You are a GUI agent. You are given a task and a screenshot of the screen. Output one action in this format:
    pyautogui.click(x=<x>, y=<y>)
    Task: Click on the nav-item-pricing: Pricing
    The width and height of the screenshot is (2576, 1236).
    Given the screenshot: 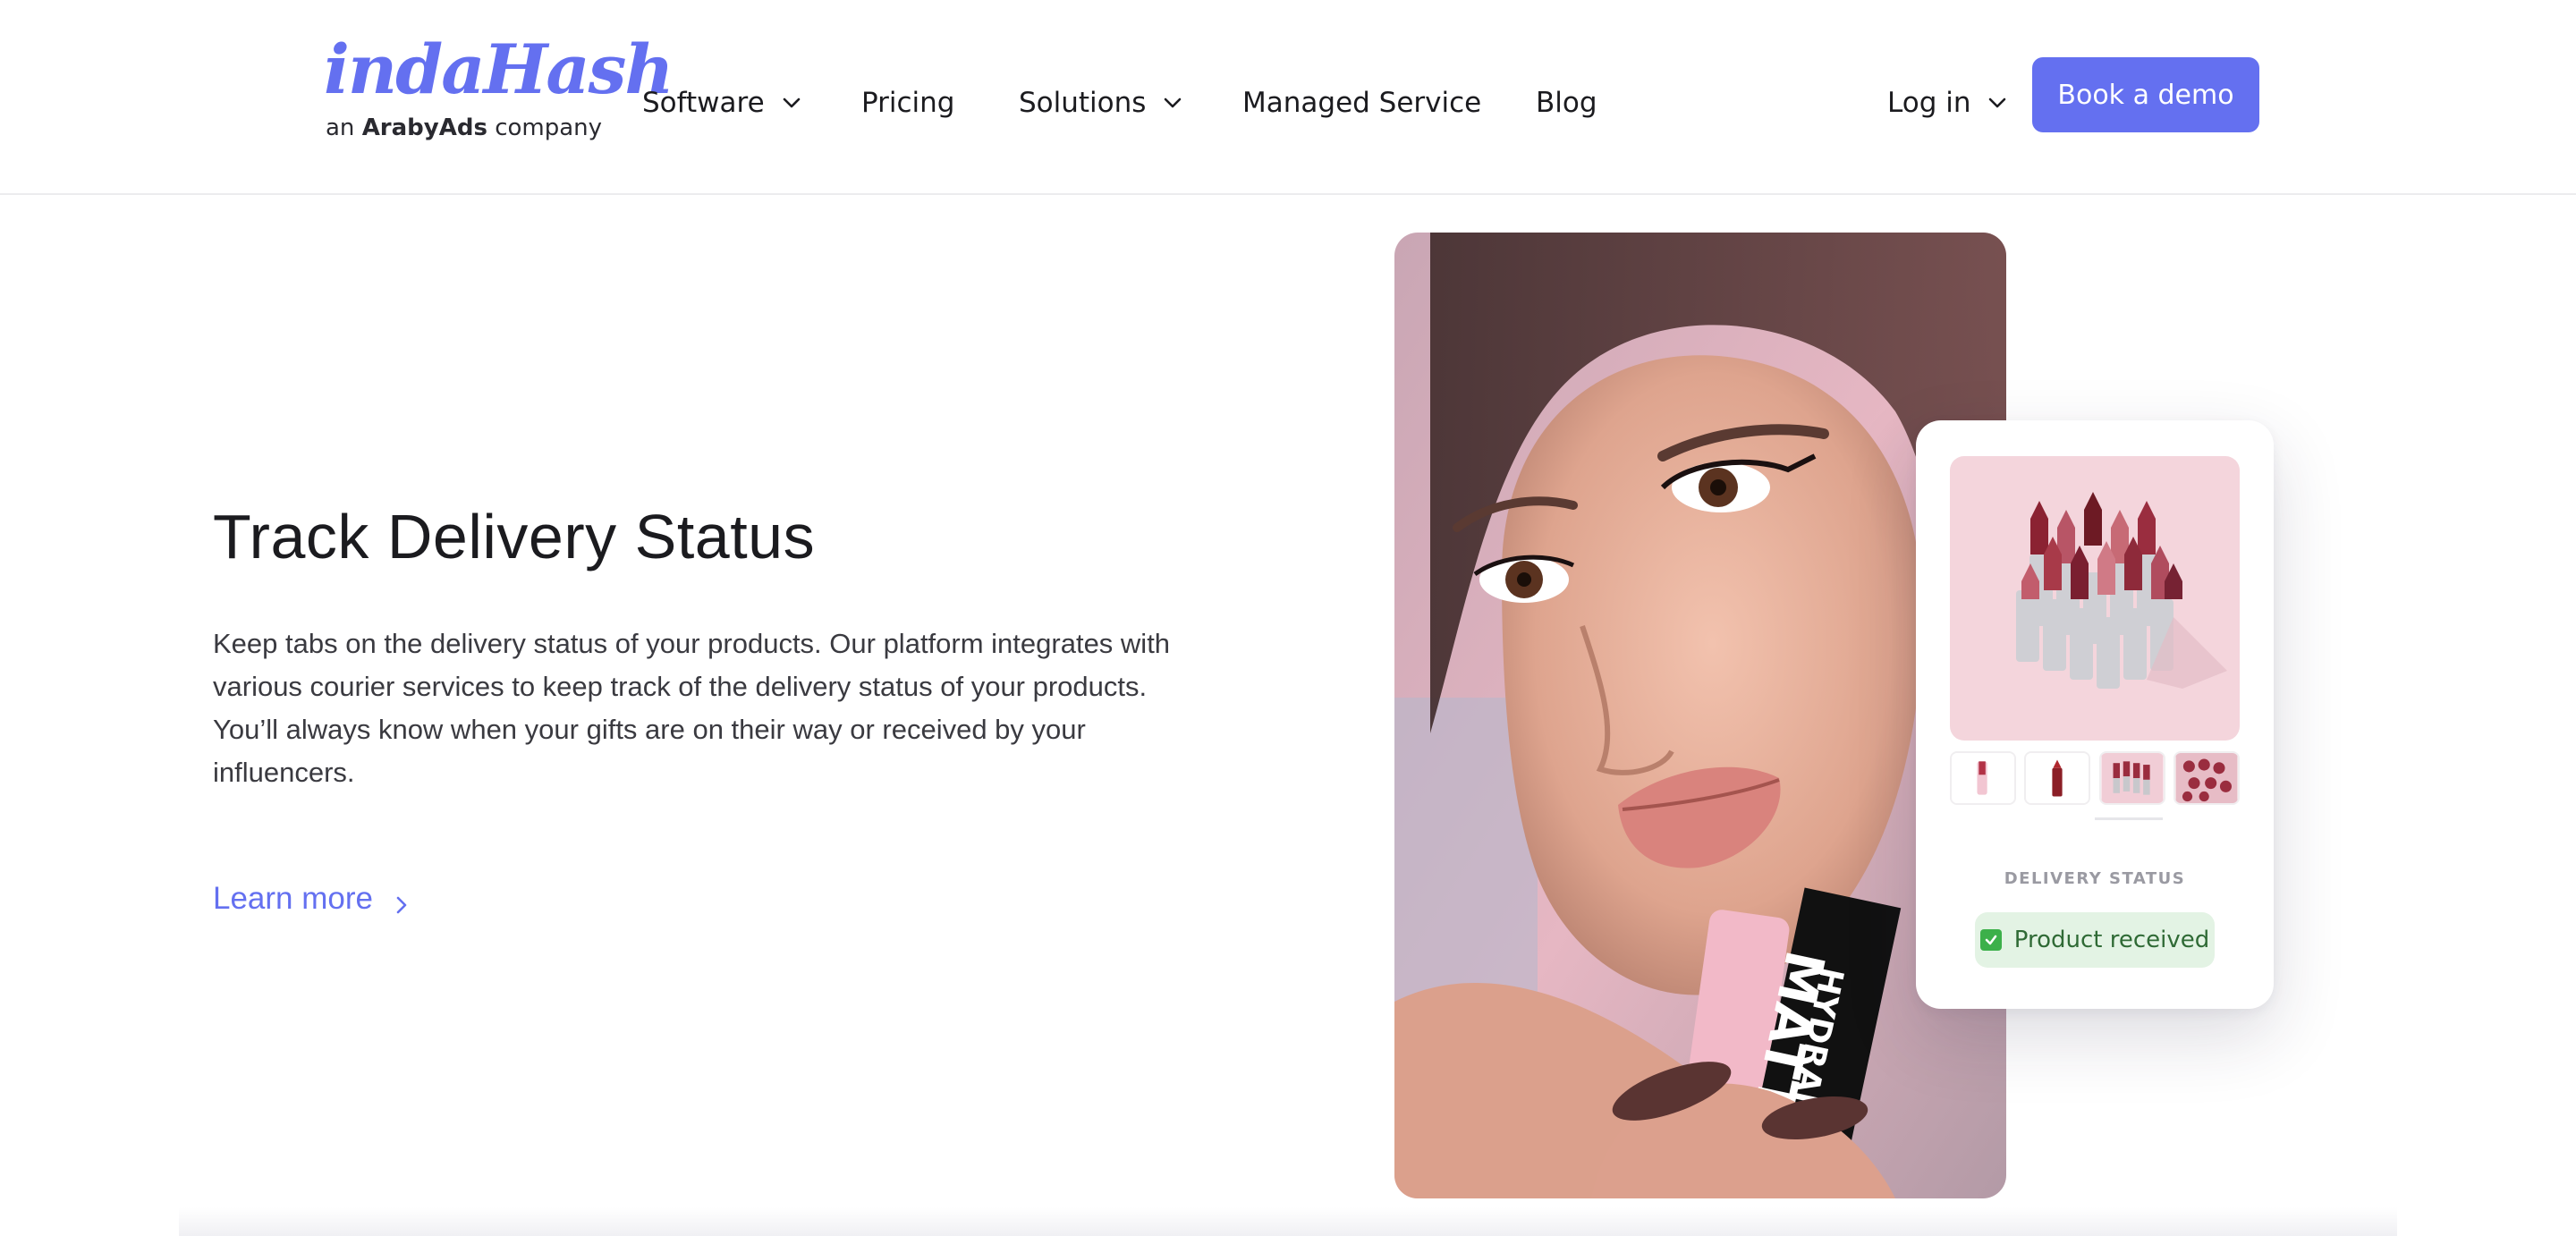 What is the action you would take?
    pyautogui.click(x=908, y=102)
    